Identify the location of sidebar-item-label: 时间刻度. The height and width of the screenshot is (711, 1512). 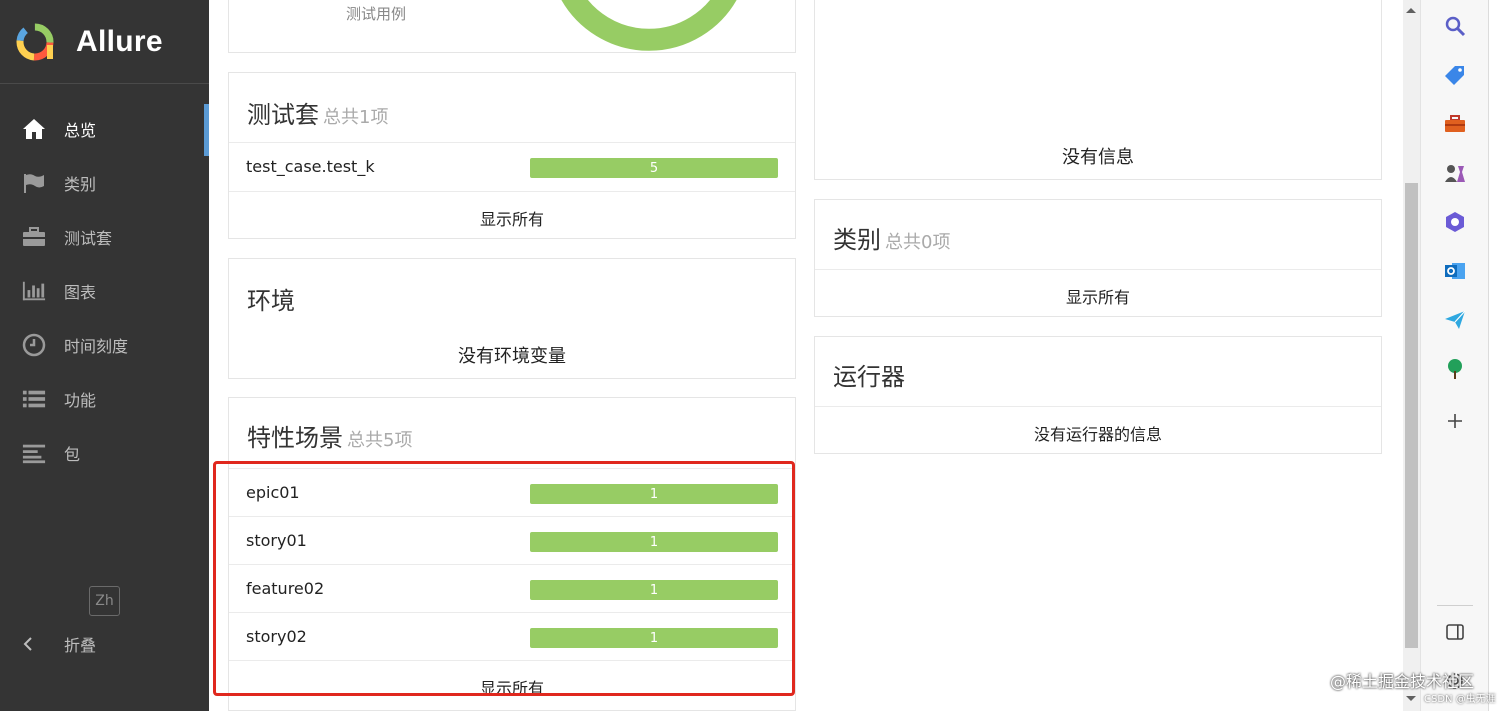
(96, 346).